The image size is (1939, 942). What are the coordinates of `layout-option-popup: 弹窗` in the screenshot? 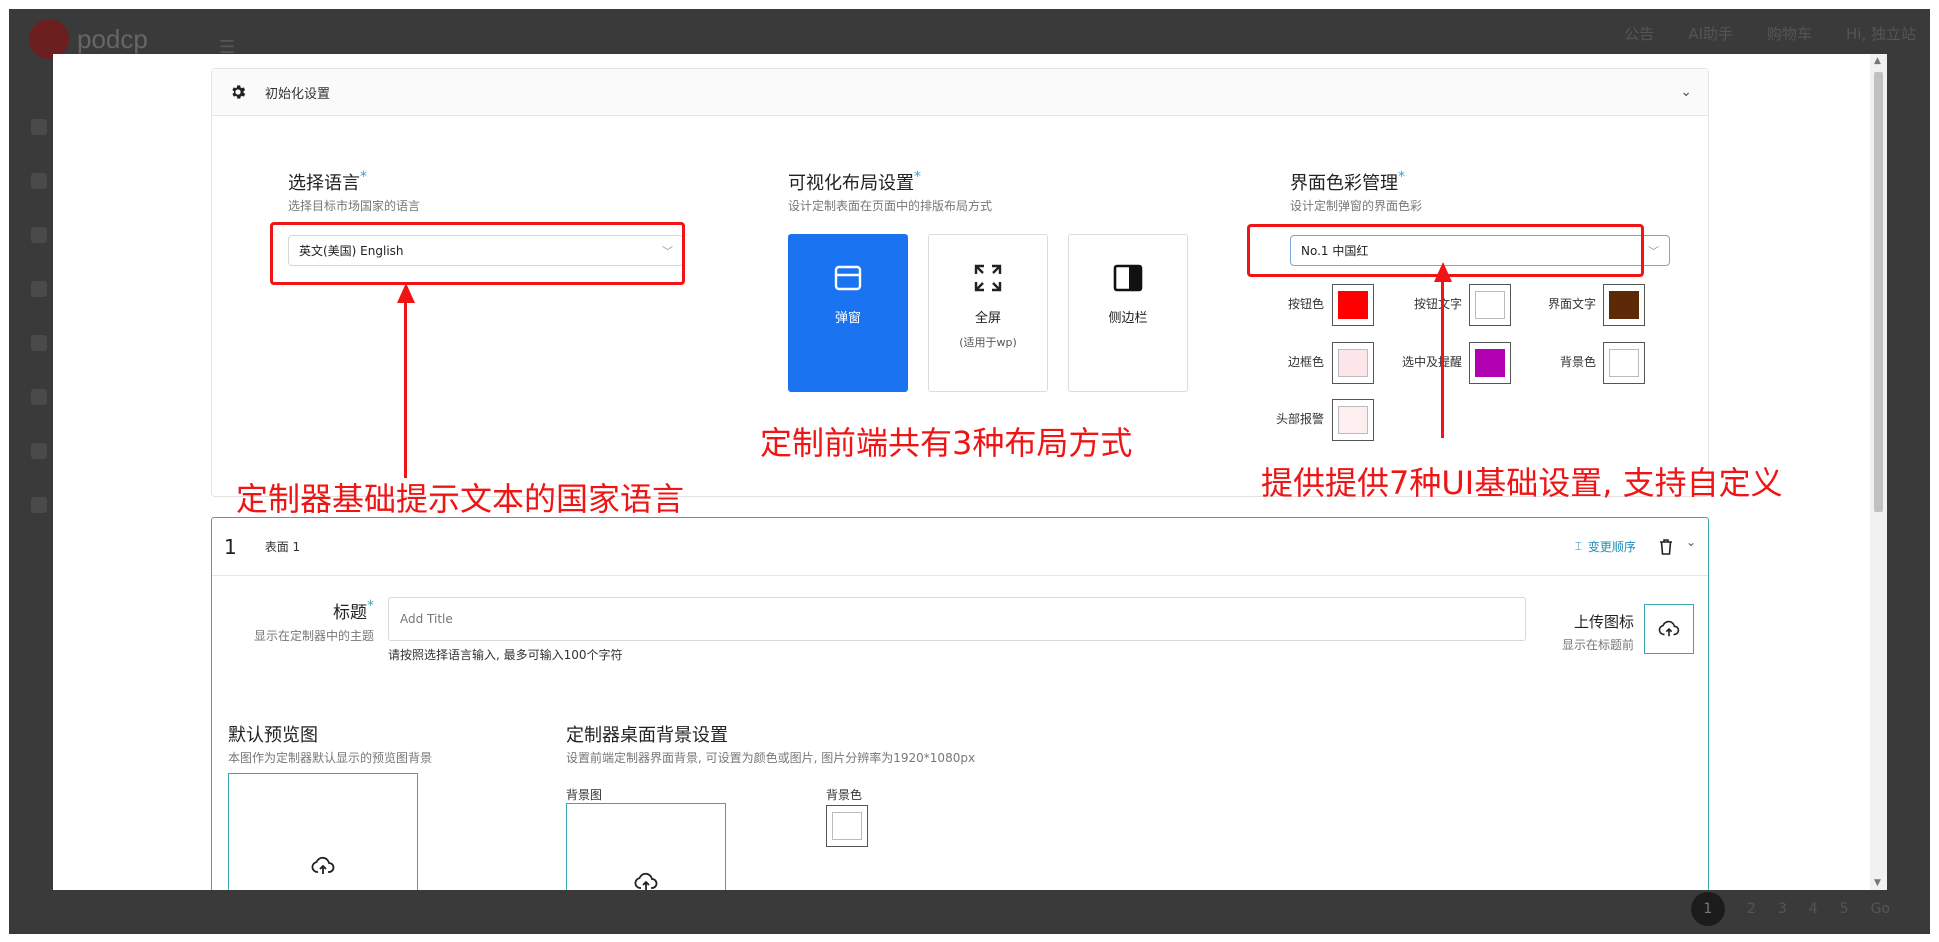 It's located at (848, 313).